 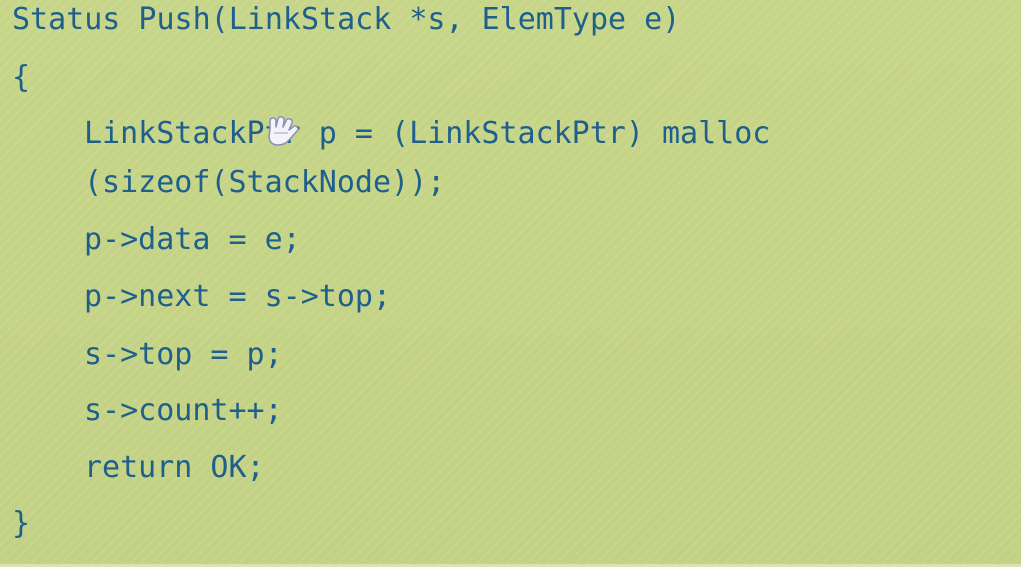 I want to click on code-line-count-increment: s->count++;, so click(x=183, y=410).